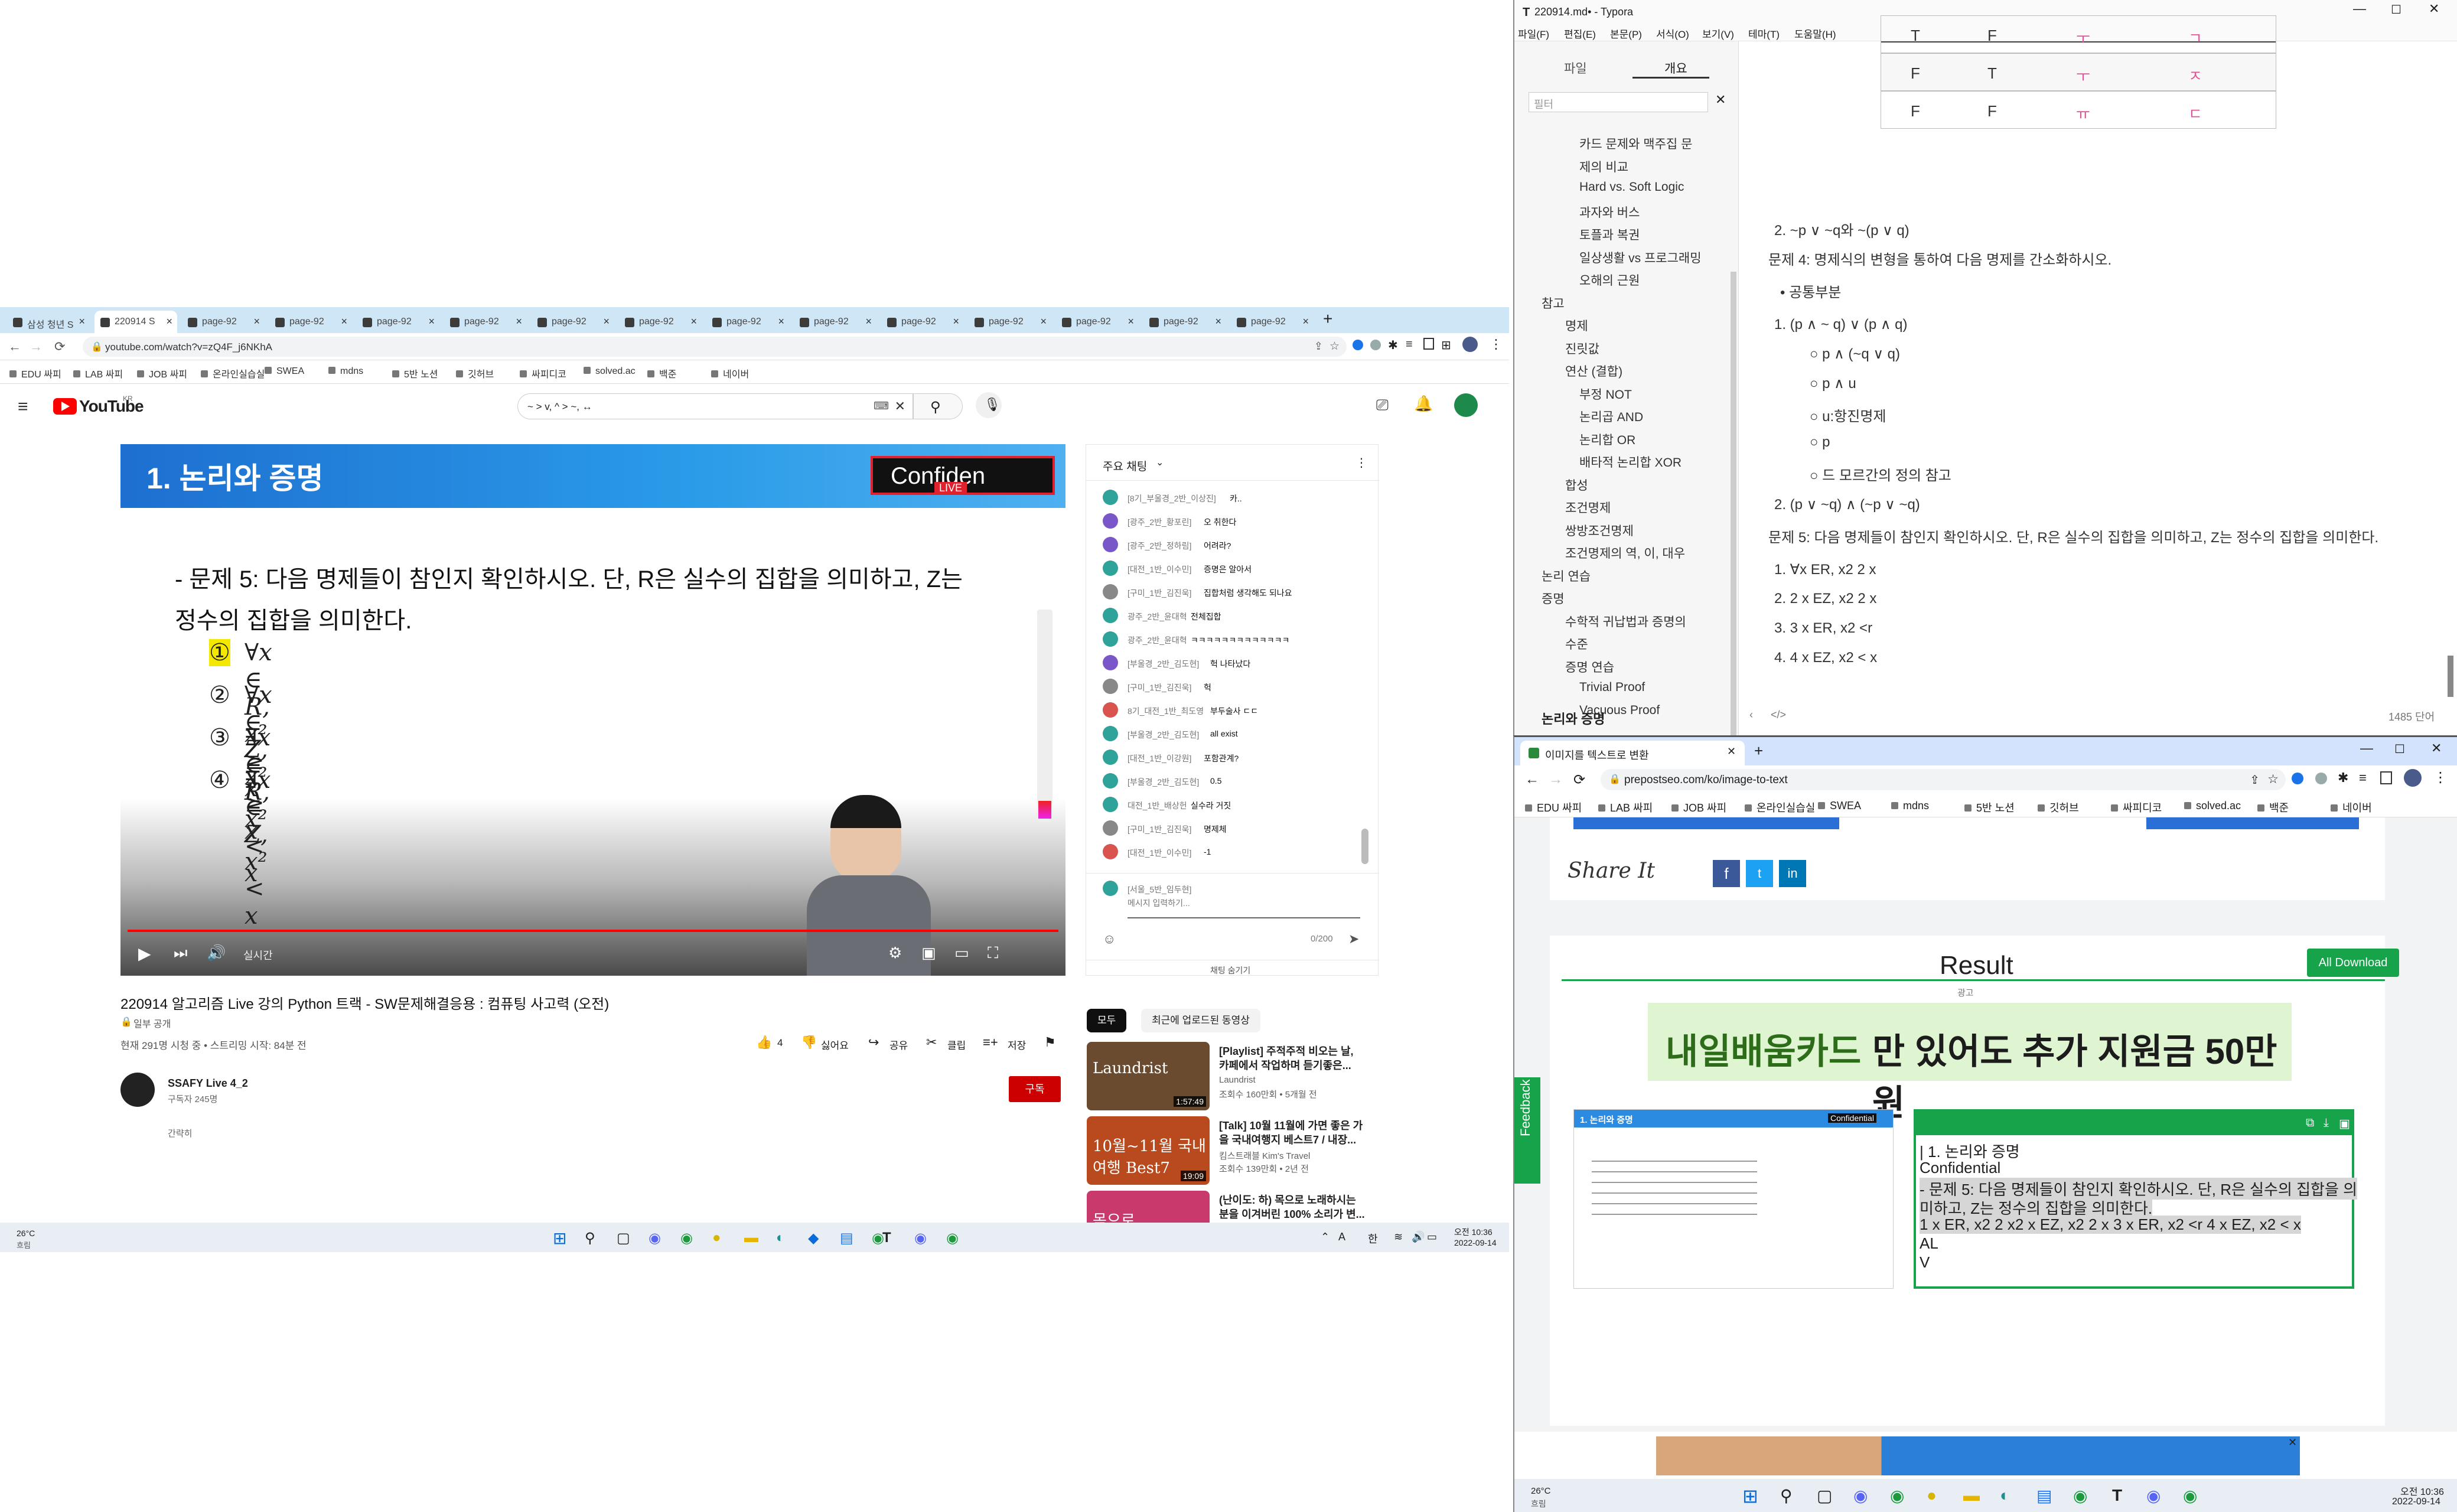 This screenshot has height=1512, width=2457. What do you see at coordinates (2255, 780) in the screenshot?
I see `share-icon: ⇪` at bounding box center [2255, 780].